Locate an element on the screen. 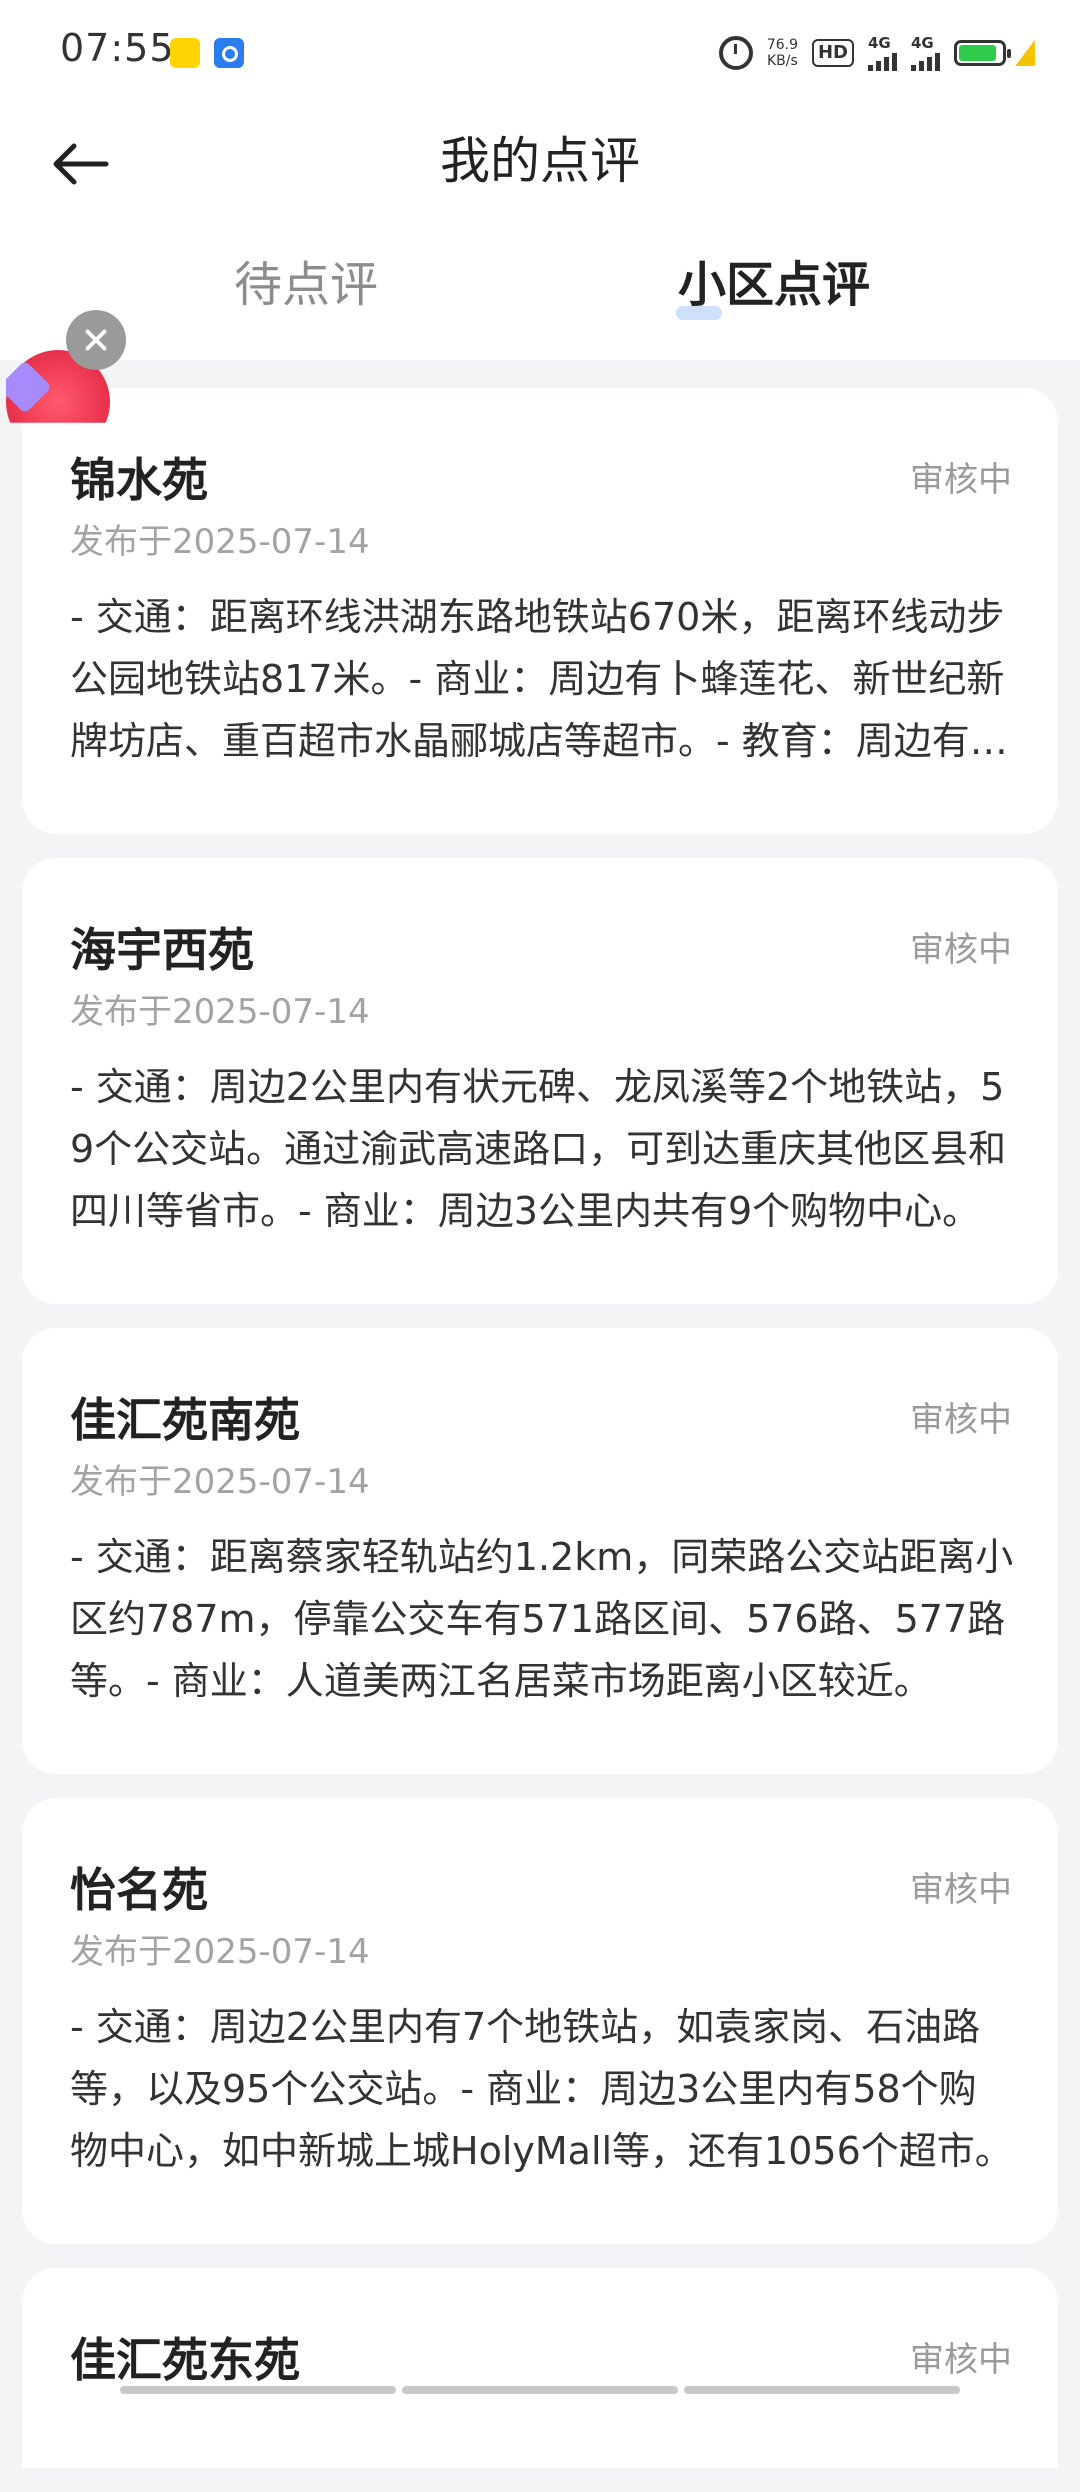 The height and width of the screenshot is (2492, 1080). network-type-1: 4G is located at coordinates (879, 43).